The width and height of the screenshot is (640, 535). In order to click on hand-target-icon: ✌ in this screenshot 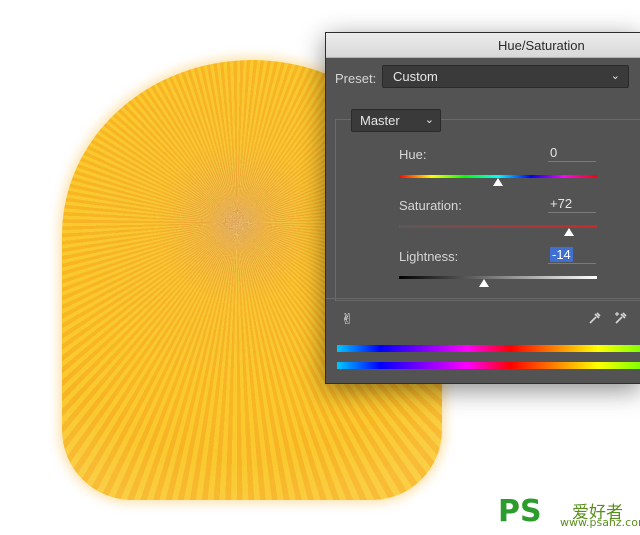, I will do `click(347, 319)`.